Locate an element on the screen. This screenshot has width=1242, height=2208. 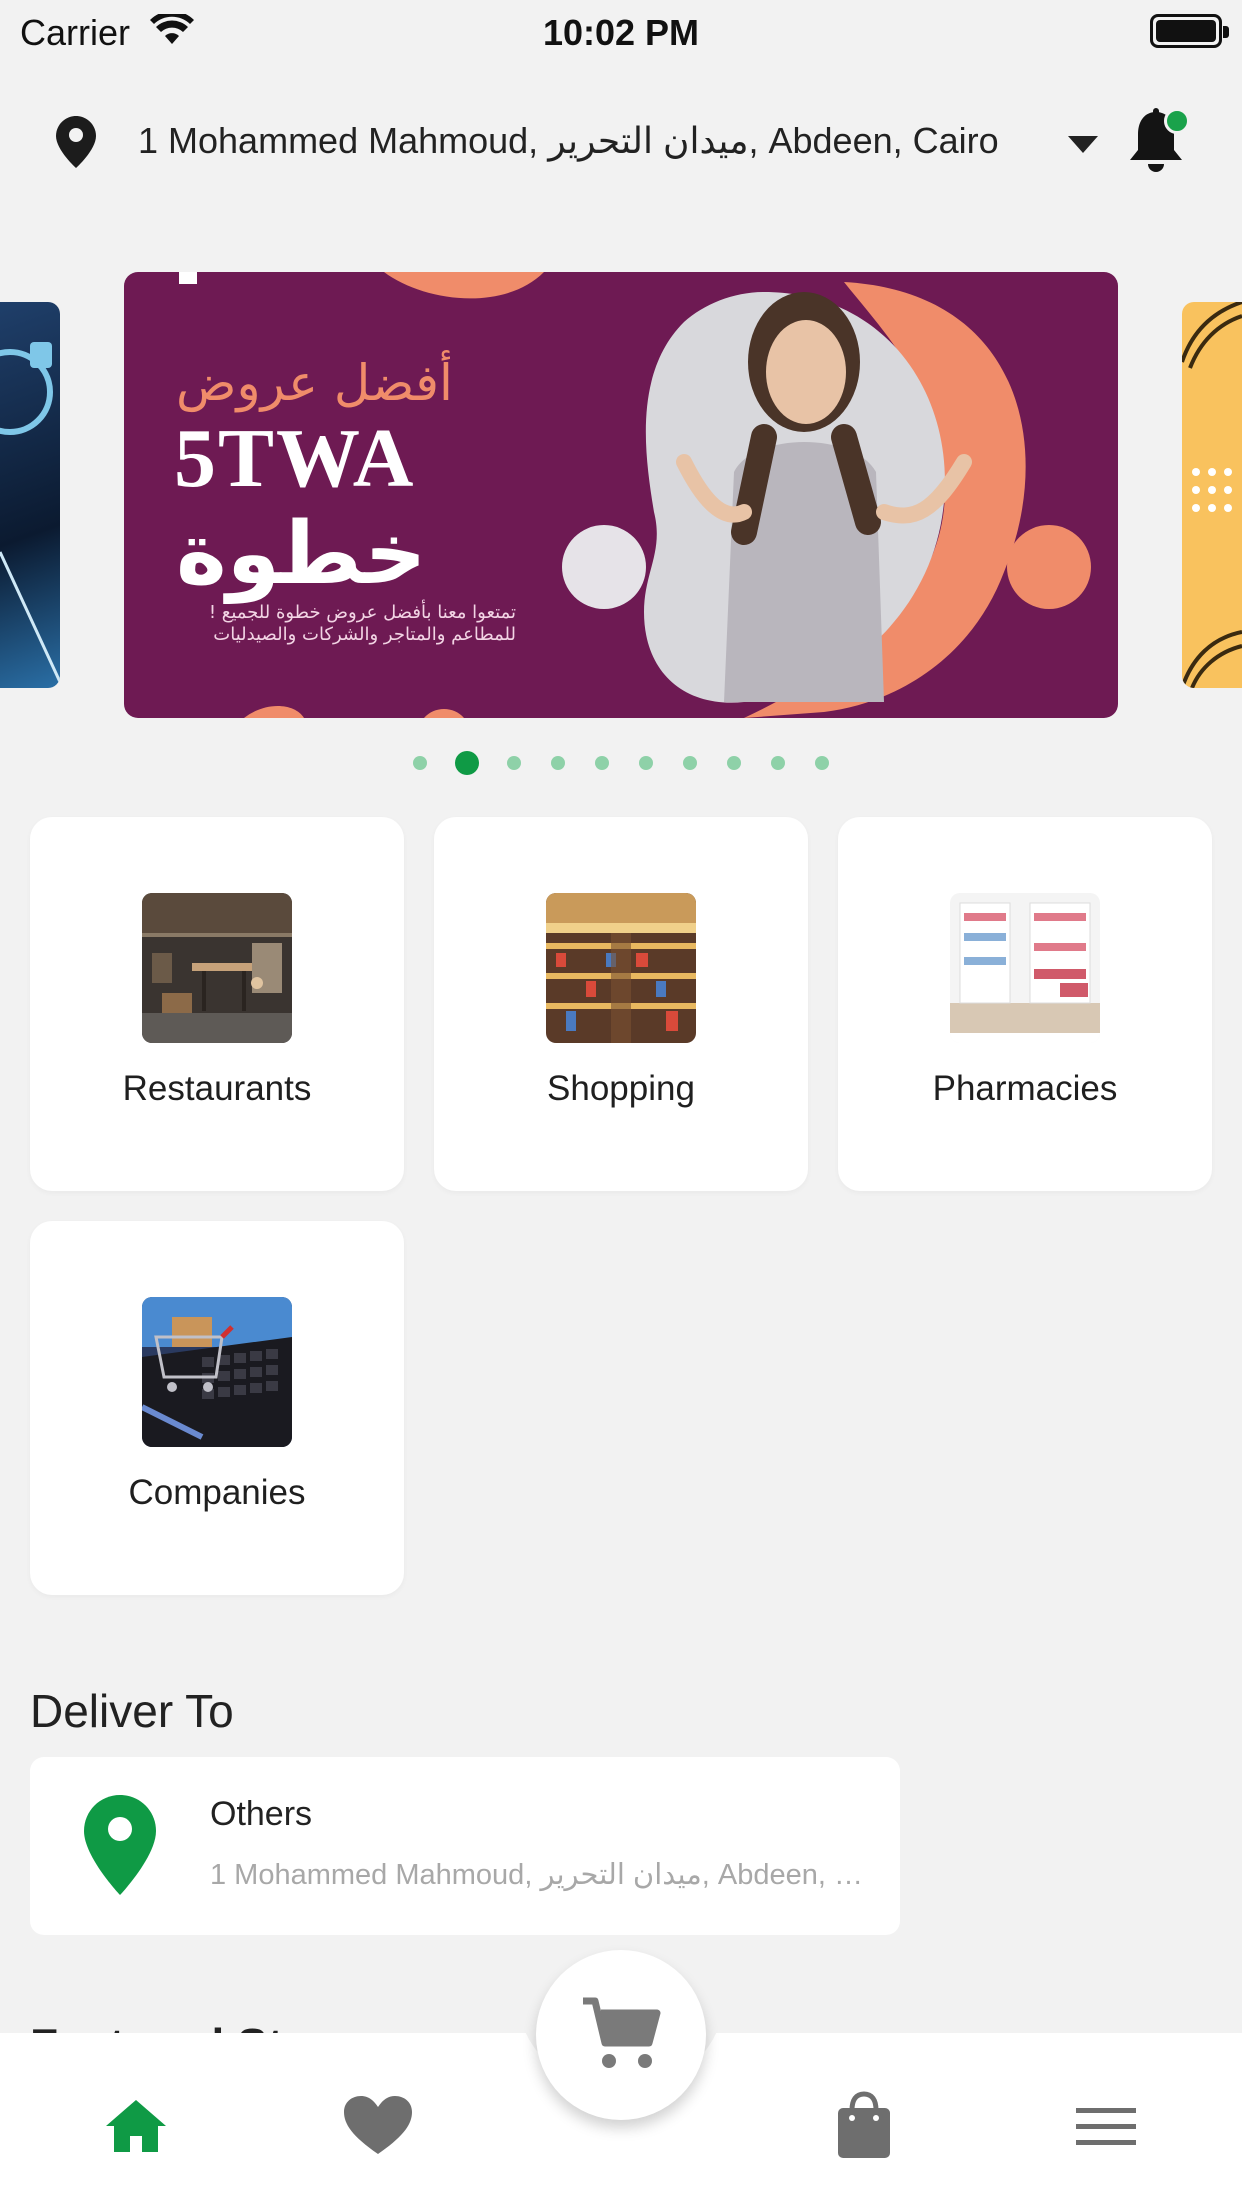
cart-icon is located at coordinates (622, 2032).